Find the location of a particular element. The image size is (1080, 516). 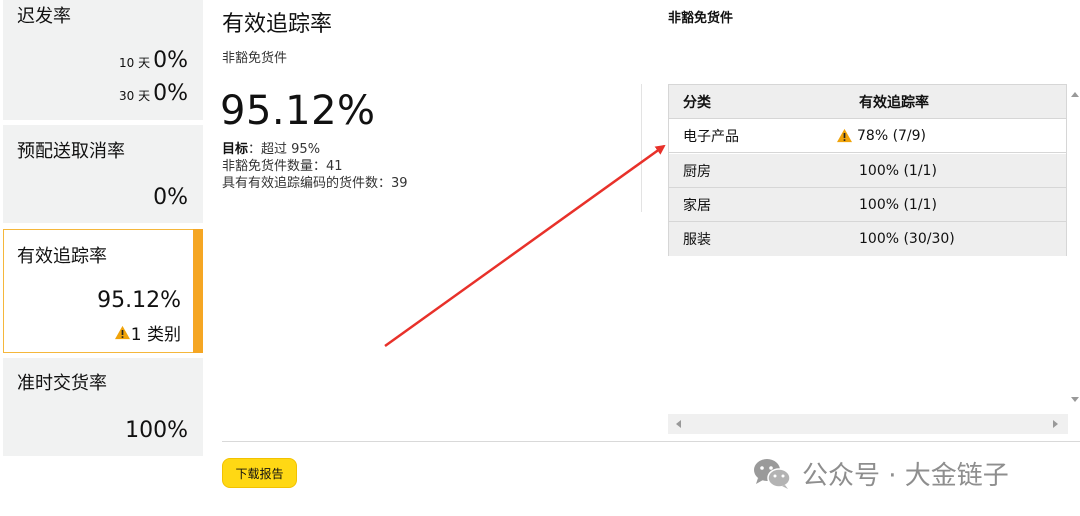

footer-divider is located at coordinates (651, 441).